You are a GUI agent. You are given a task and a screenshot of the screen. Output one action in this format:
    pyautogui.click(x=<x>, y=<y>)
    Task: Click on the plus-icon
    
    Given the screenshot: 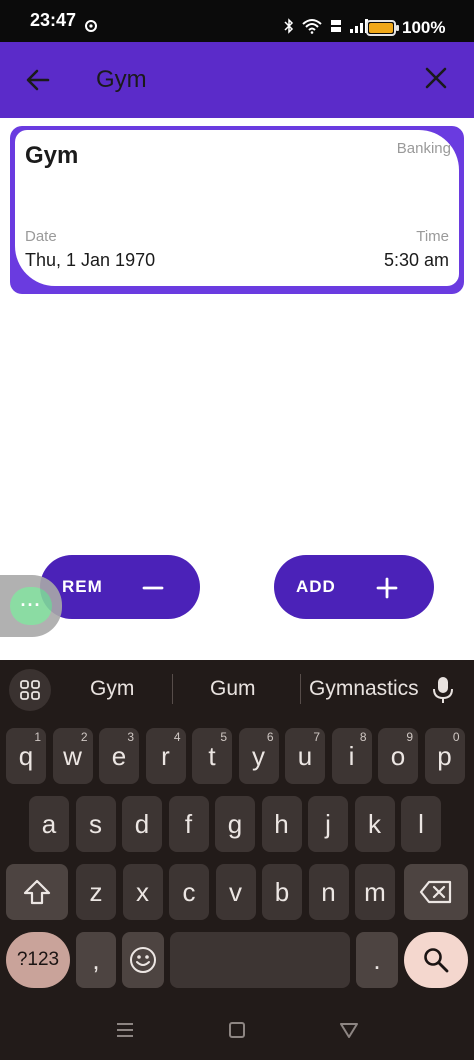 What is the action you would take?
    pyautogui.click(x=387, y=588)
    